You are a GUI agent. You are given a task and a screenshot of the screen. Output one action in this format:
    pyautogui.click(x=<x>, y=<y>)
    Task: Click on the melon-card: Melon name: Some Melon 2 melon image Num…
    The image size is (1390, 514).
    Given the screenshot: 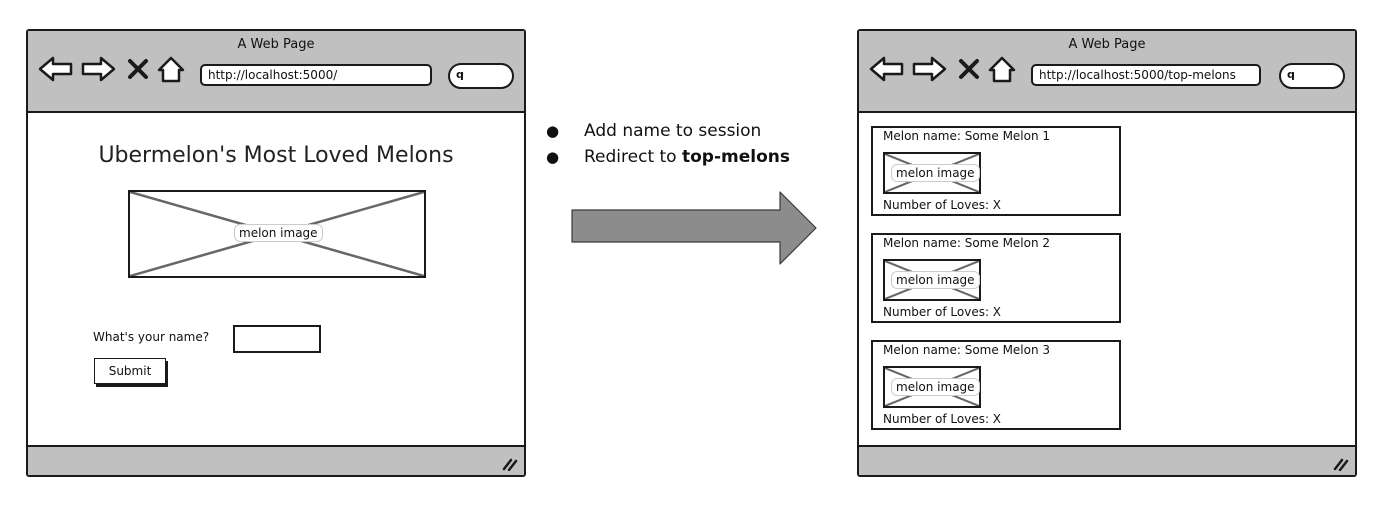 What is the action you would take?
    pyautogui.click(x=996, y=278)
    